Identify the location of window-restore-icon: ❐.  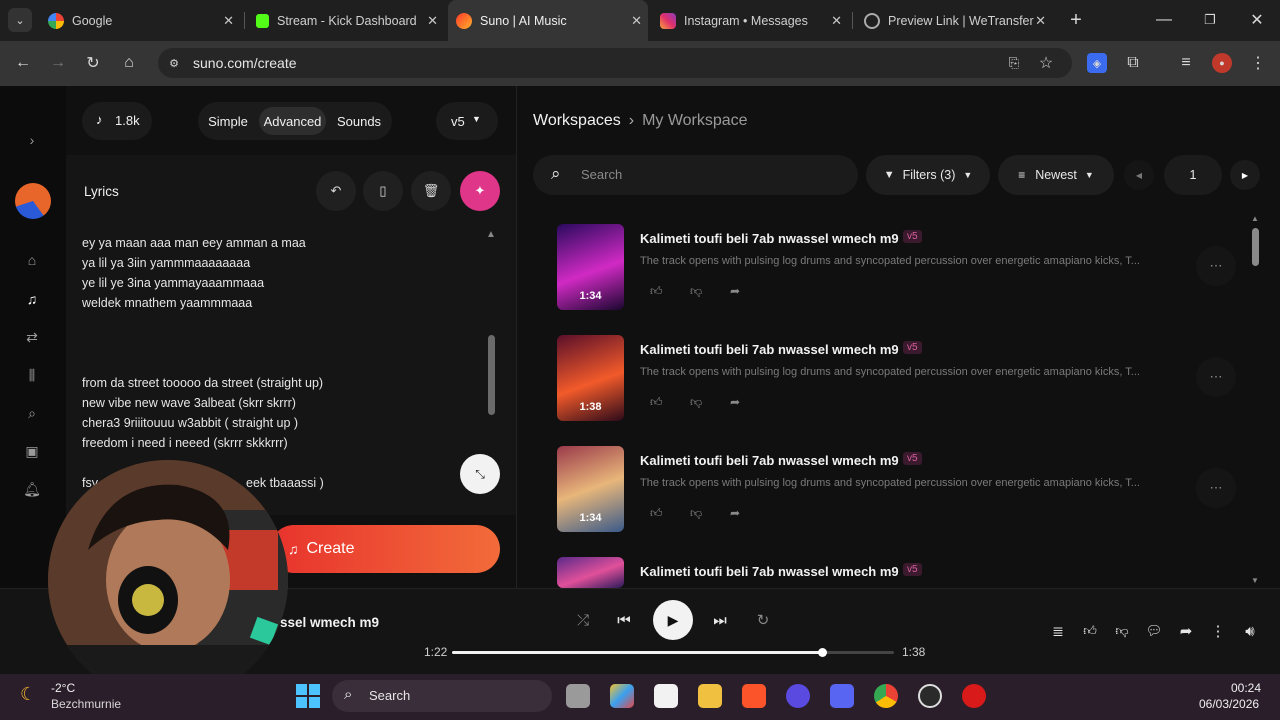
(1210, 20).